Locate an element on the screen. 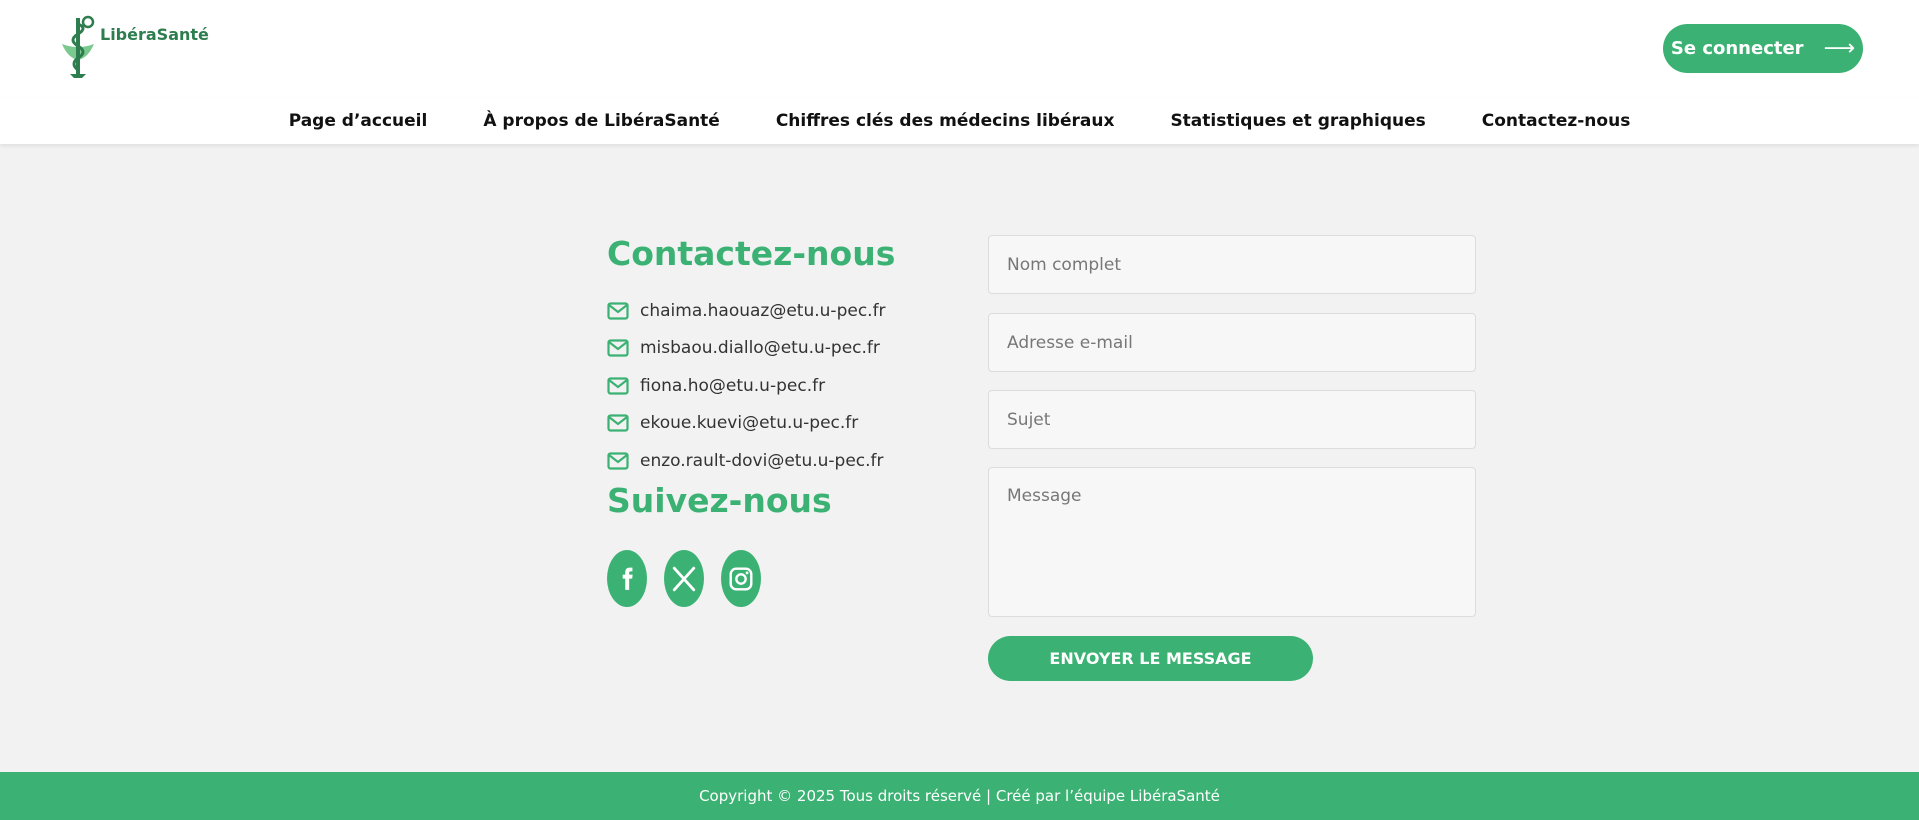 This screenshot has width=1919, height=820. social-links is located at coordinates (692, 578).